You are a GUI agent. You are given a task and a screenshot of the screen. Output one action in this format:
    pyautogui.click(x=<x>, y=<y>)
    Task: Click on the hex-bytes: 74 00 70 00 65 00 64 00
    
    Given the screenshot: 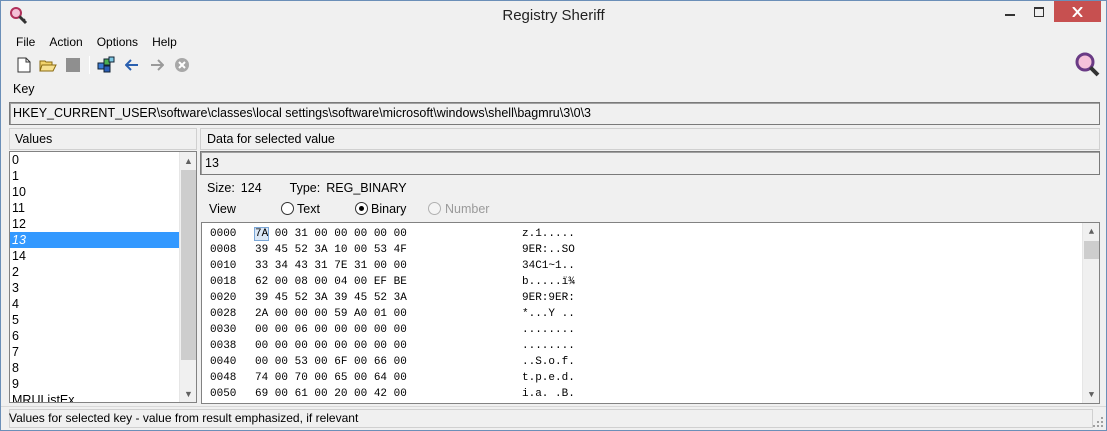 What is the action you would take?
    pyautogui.click(x=340, y=378)
    